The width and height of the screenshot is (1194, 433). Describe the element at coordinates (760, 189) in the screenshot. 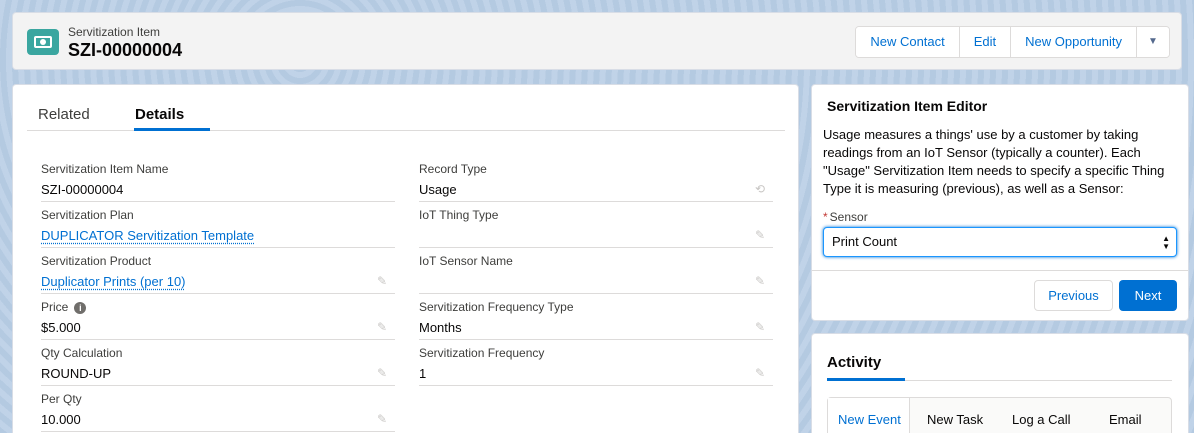

I see `change-record-type-icon: ⟲` at that location.